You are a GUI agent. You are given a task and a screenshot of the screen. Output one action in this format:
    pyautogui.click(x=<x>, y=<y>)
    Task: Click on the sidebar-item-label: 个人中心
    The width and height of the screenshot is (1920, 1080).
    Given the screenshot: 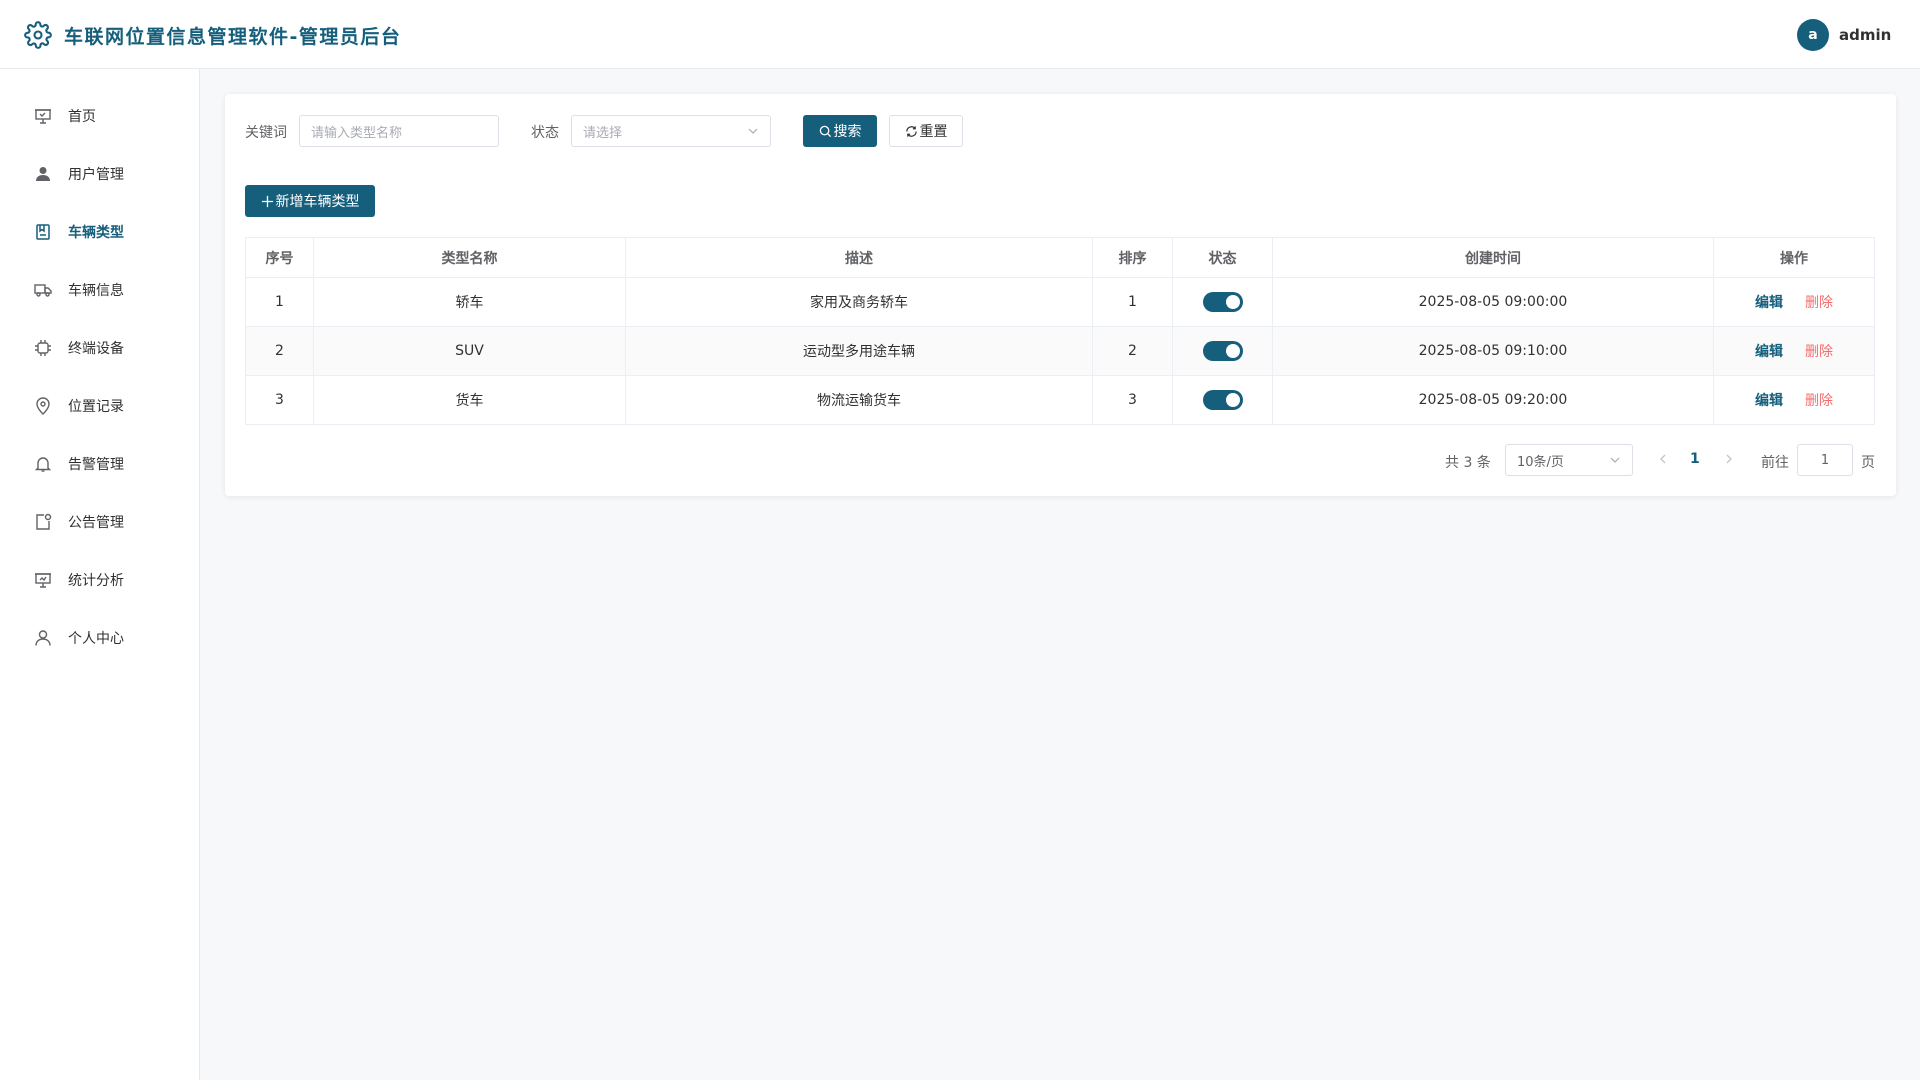 What is the action you would take?
    pyautogui.click(x=96, y=639)
    